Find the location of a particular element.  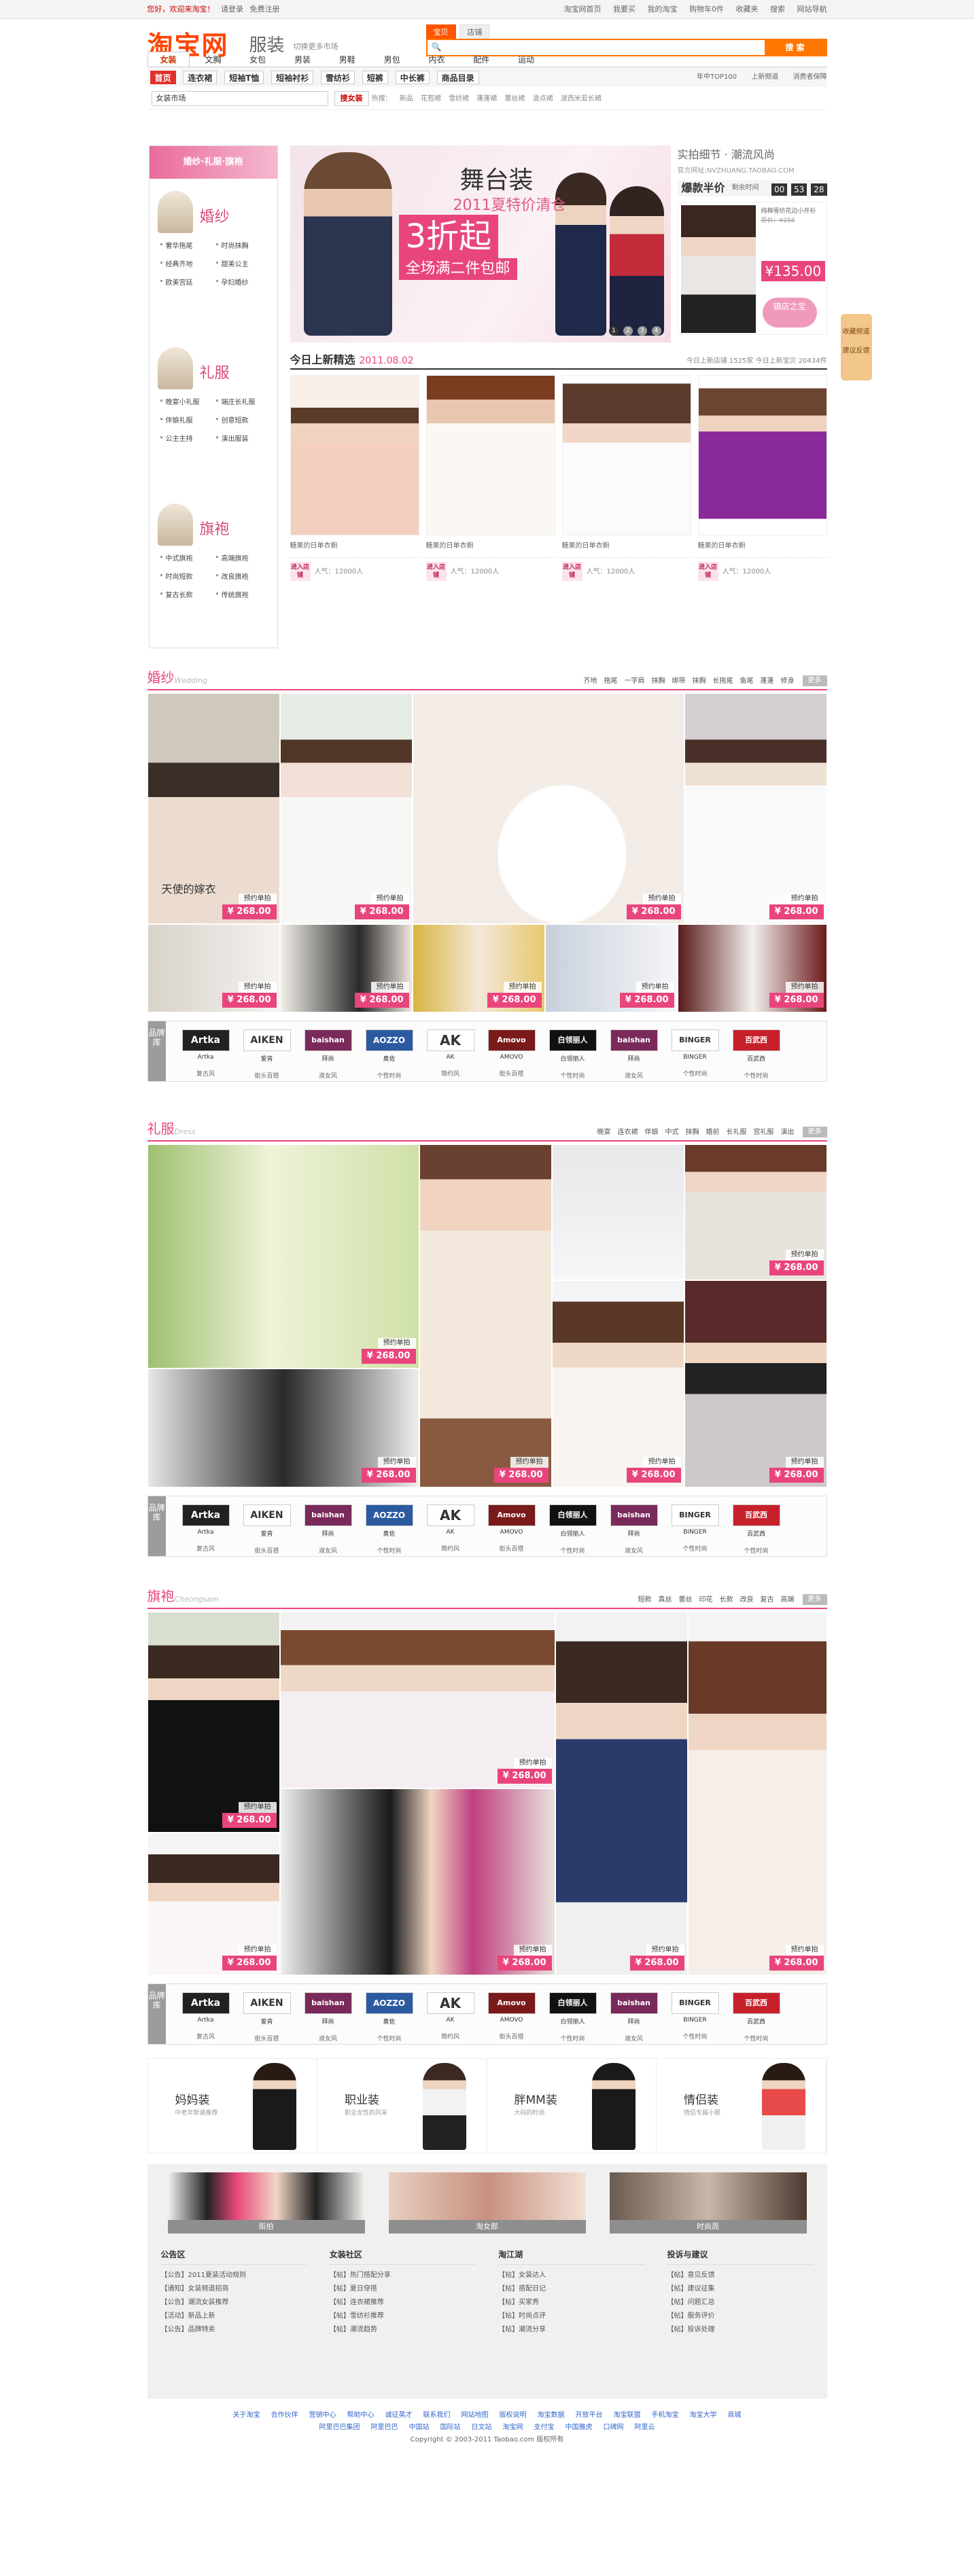

hot-item: 花苞裙 is located at coordinates (431, 99).